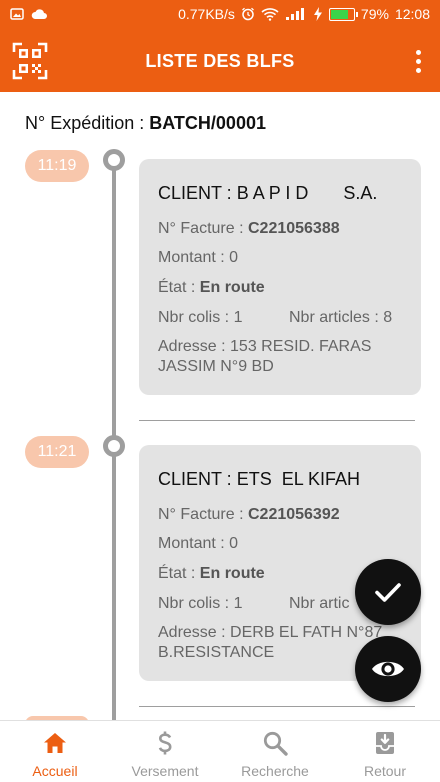 This screenshot has width=440, height=782. What do you see at coordinates (57, 452) in the screenshot?
I see `time-badge: 11:21` at bounding box center [57, 452].